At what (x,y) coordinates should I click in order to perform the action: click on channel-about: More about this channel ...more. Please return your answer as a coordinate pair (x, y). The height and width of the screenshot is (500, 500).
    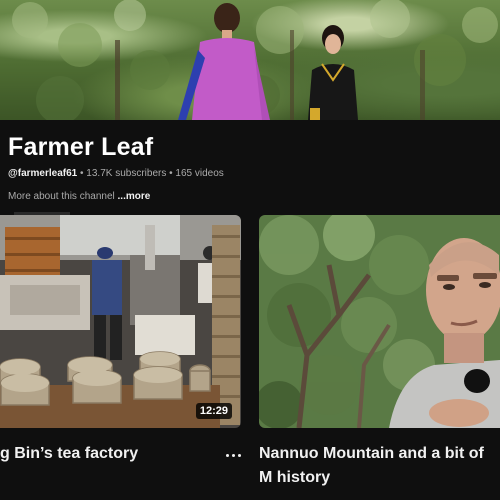
    Looking at the image, I should click on (79, 196).